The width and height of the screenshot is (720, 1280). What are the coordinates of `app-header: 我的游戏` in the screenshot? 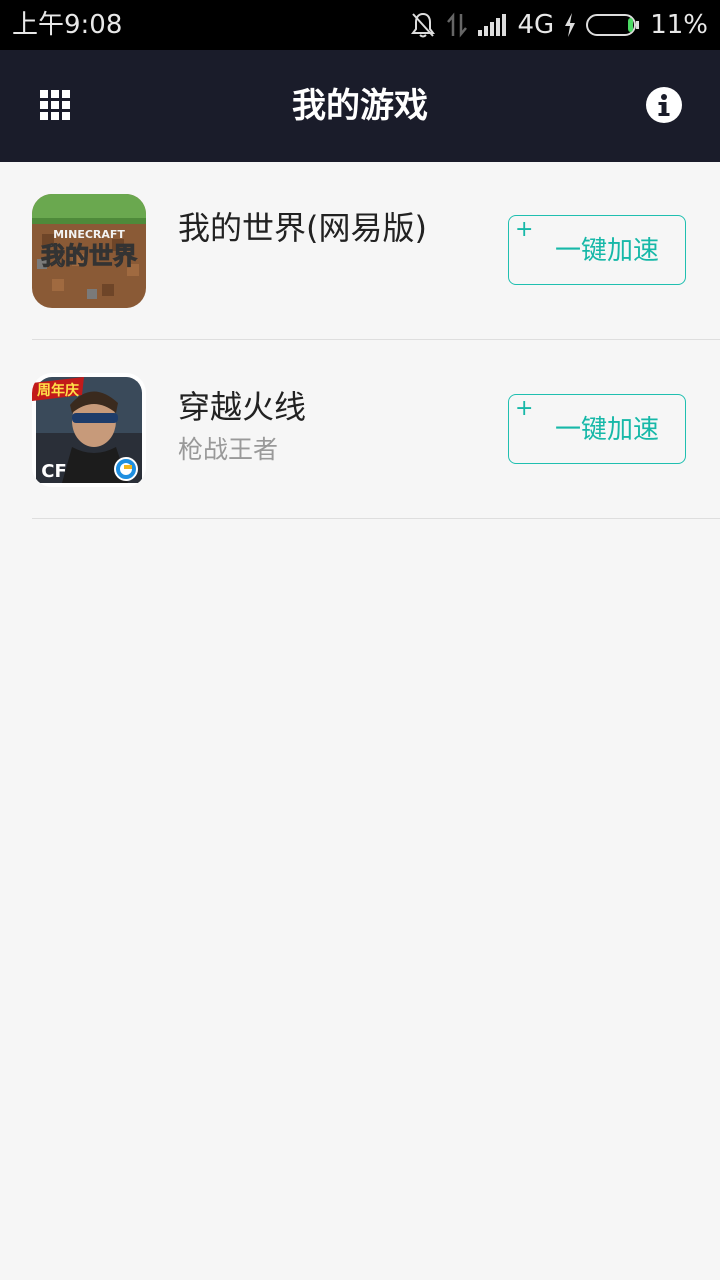 It's located at (360, 106).